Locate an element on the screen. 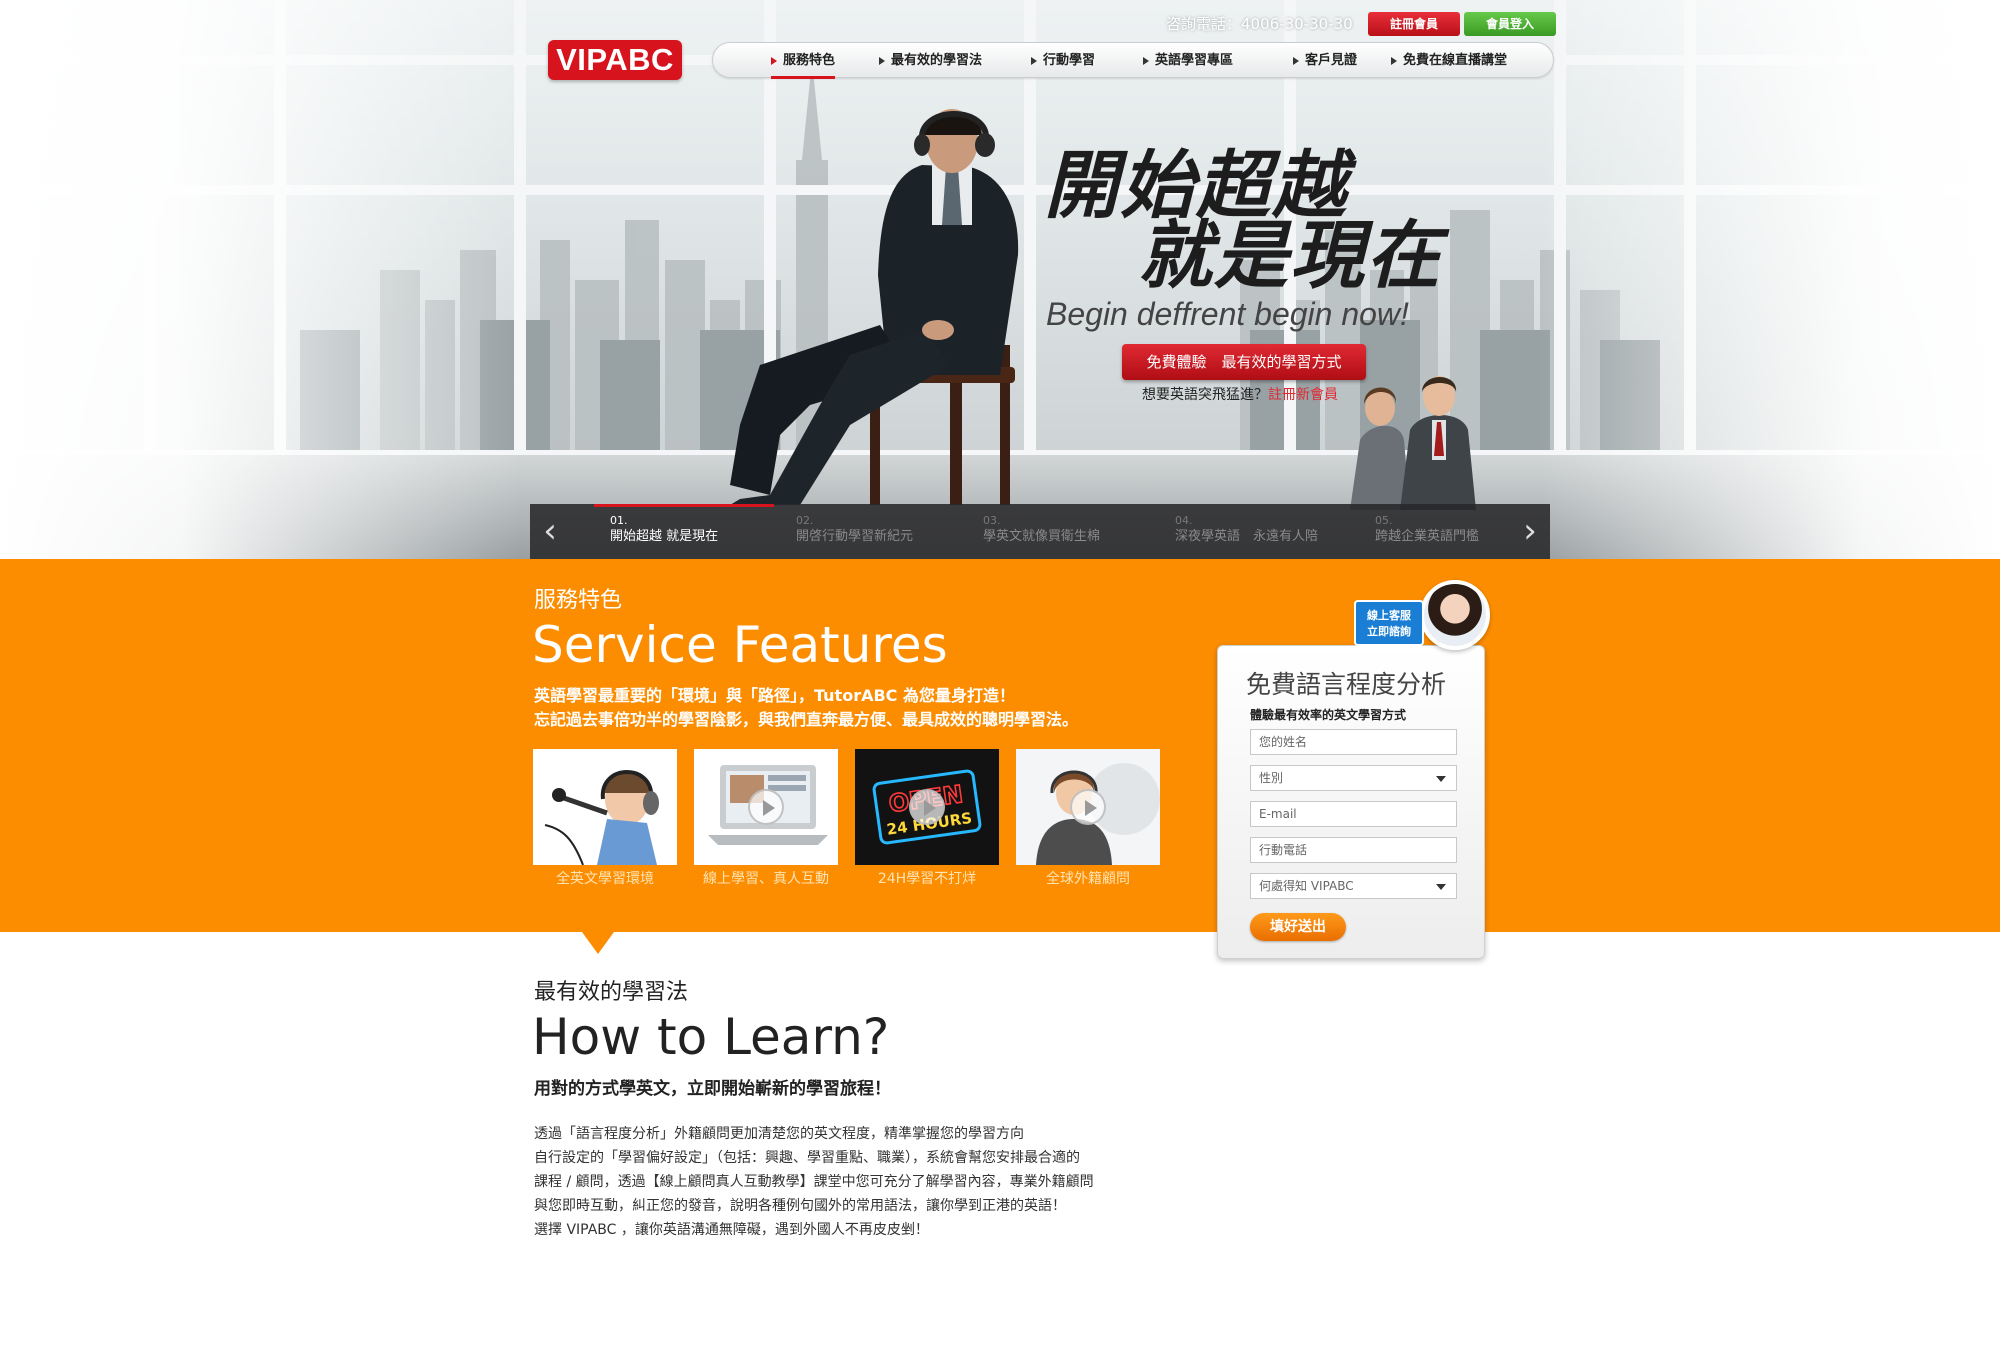 Image resolution: width=2000 pixels, height=1357 pixels. slide-title: 深夜學英語 永遠有人陪 is located at coordinates (1247, 536).